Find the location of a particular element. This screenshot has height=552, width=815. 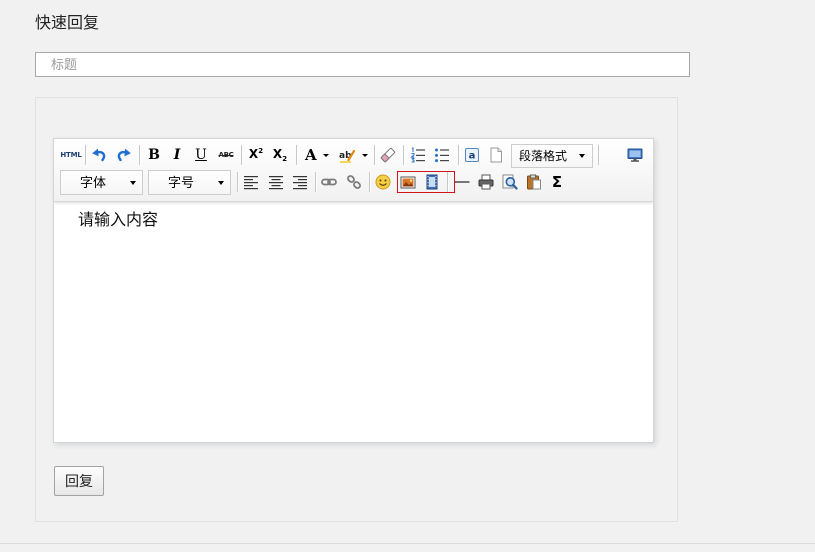

insert-video-button is located at coordinates (432, 182).